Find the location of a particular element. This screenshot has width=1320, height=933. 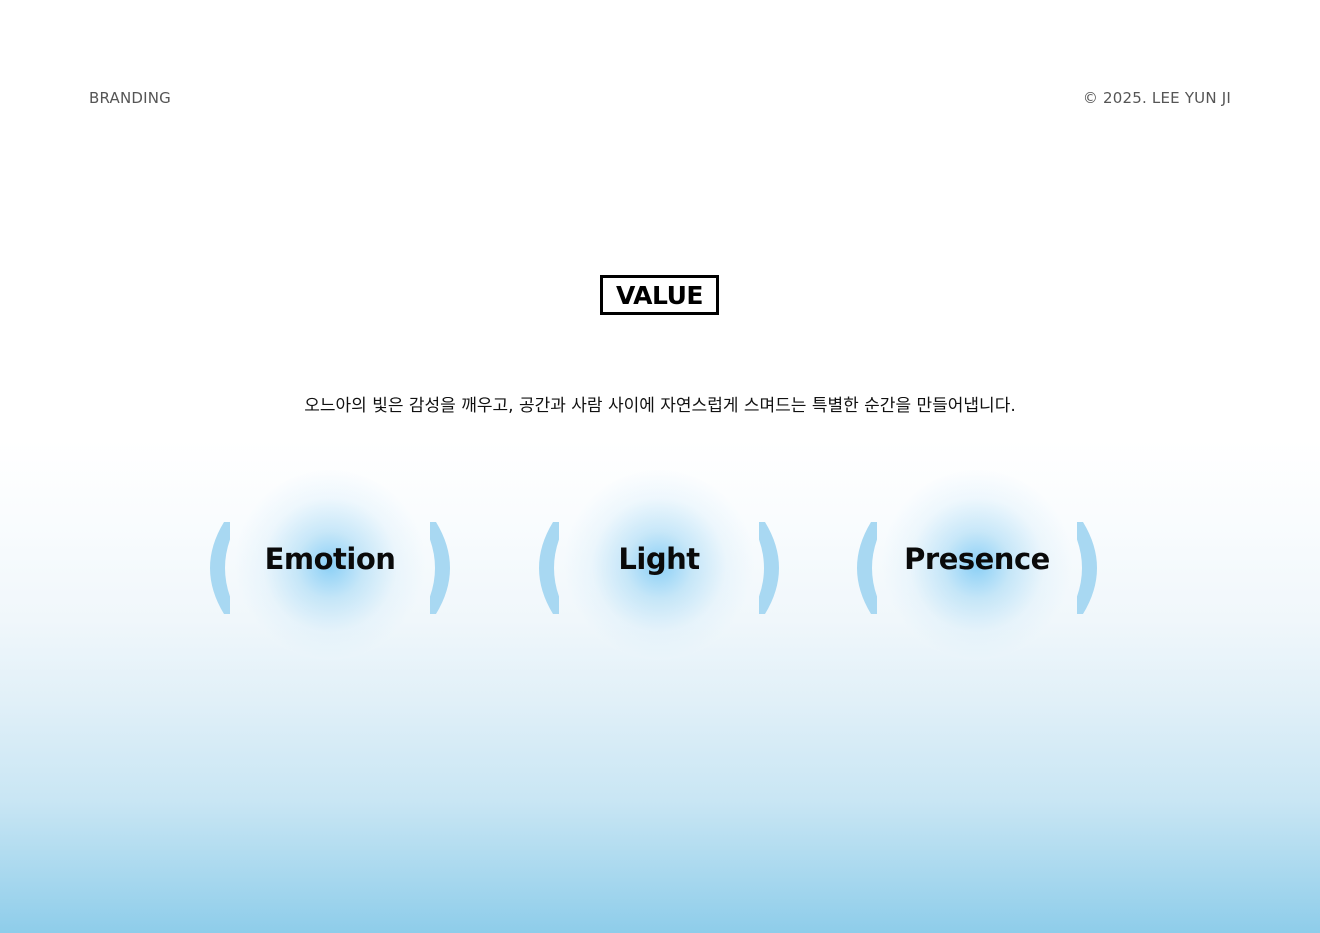

value-label: Emotion is located at coordinates (330, 559).